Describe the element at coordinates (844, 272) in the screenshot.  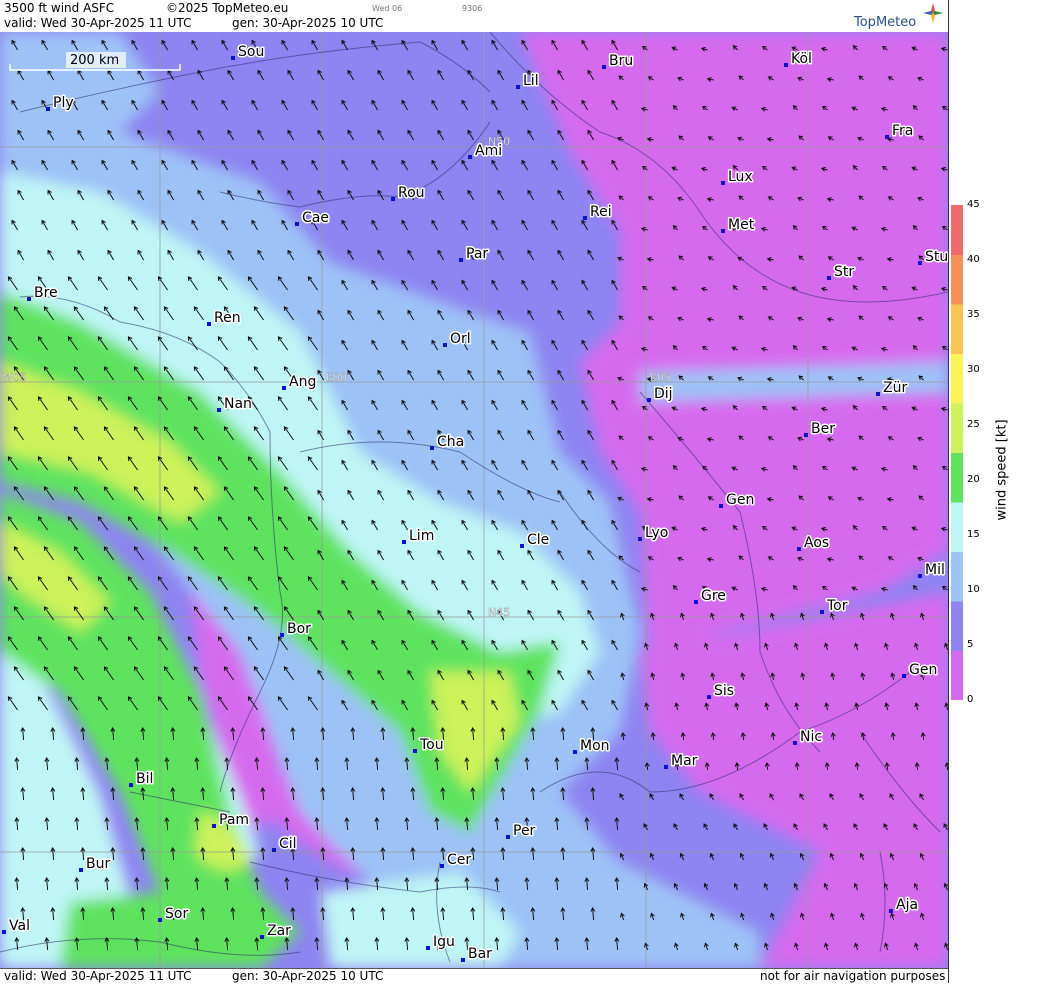
I see `city-label: Str` at that location.